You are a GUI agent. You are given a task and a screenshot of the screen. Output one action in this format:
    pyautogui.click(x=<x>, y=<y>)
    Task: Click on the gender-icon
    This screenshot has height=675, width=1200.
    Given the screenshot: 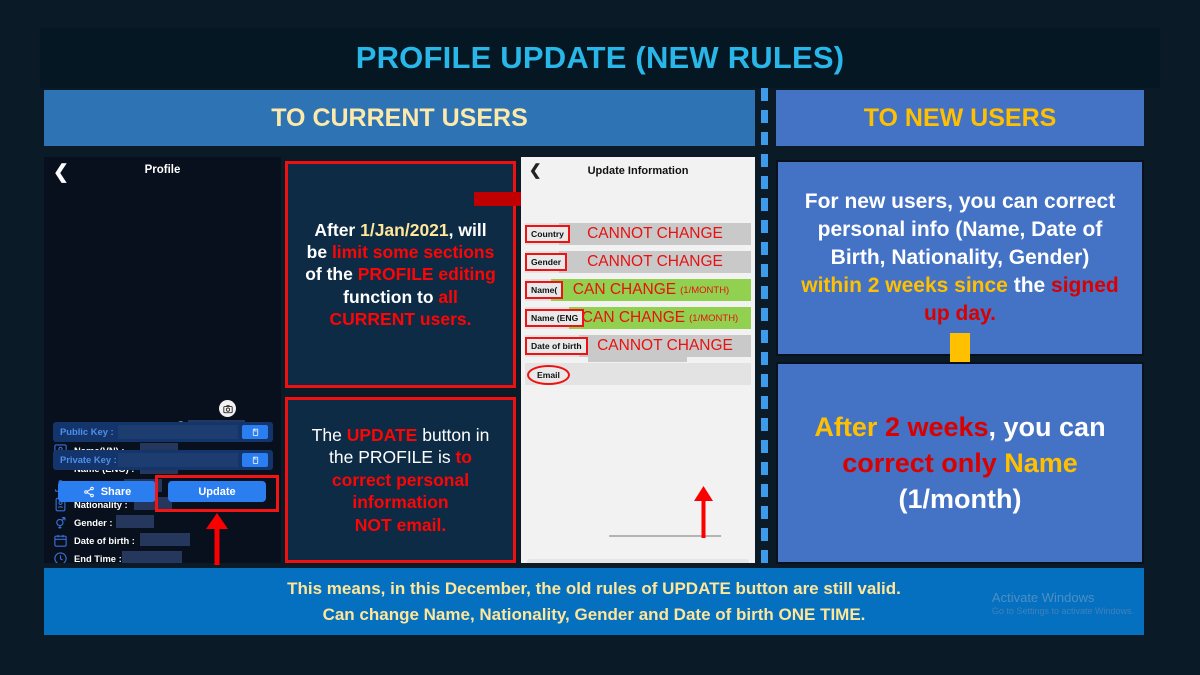 What is the action you would take?
    pyautogui.click(x=60, y=522)
    